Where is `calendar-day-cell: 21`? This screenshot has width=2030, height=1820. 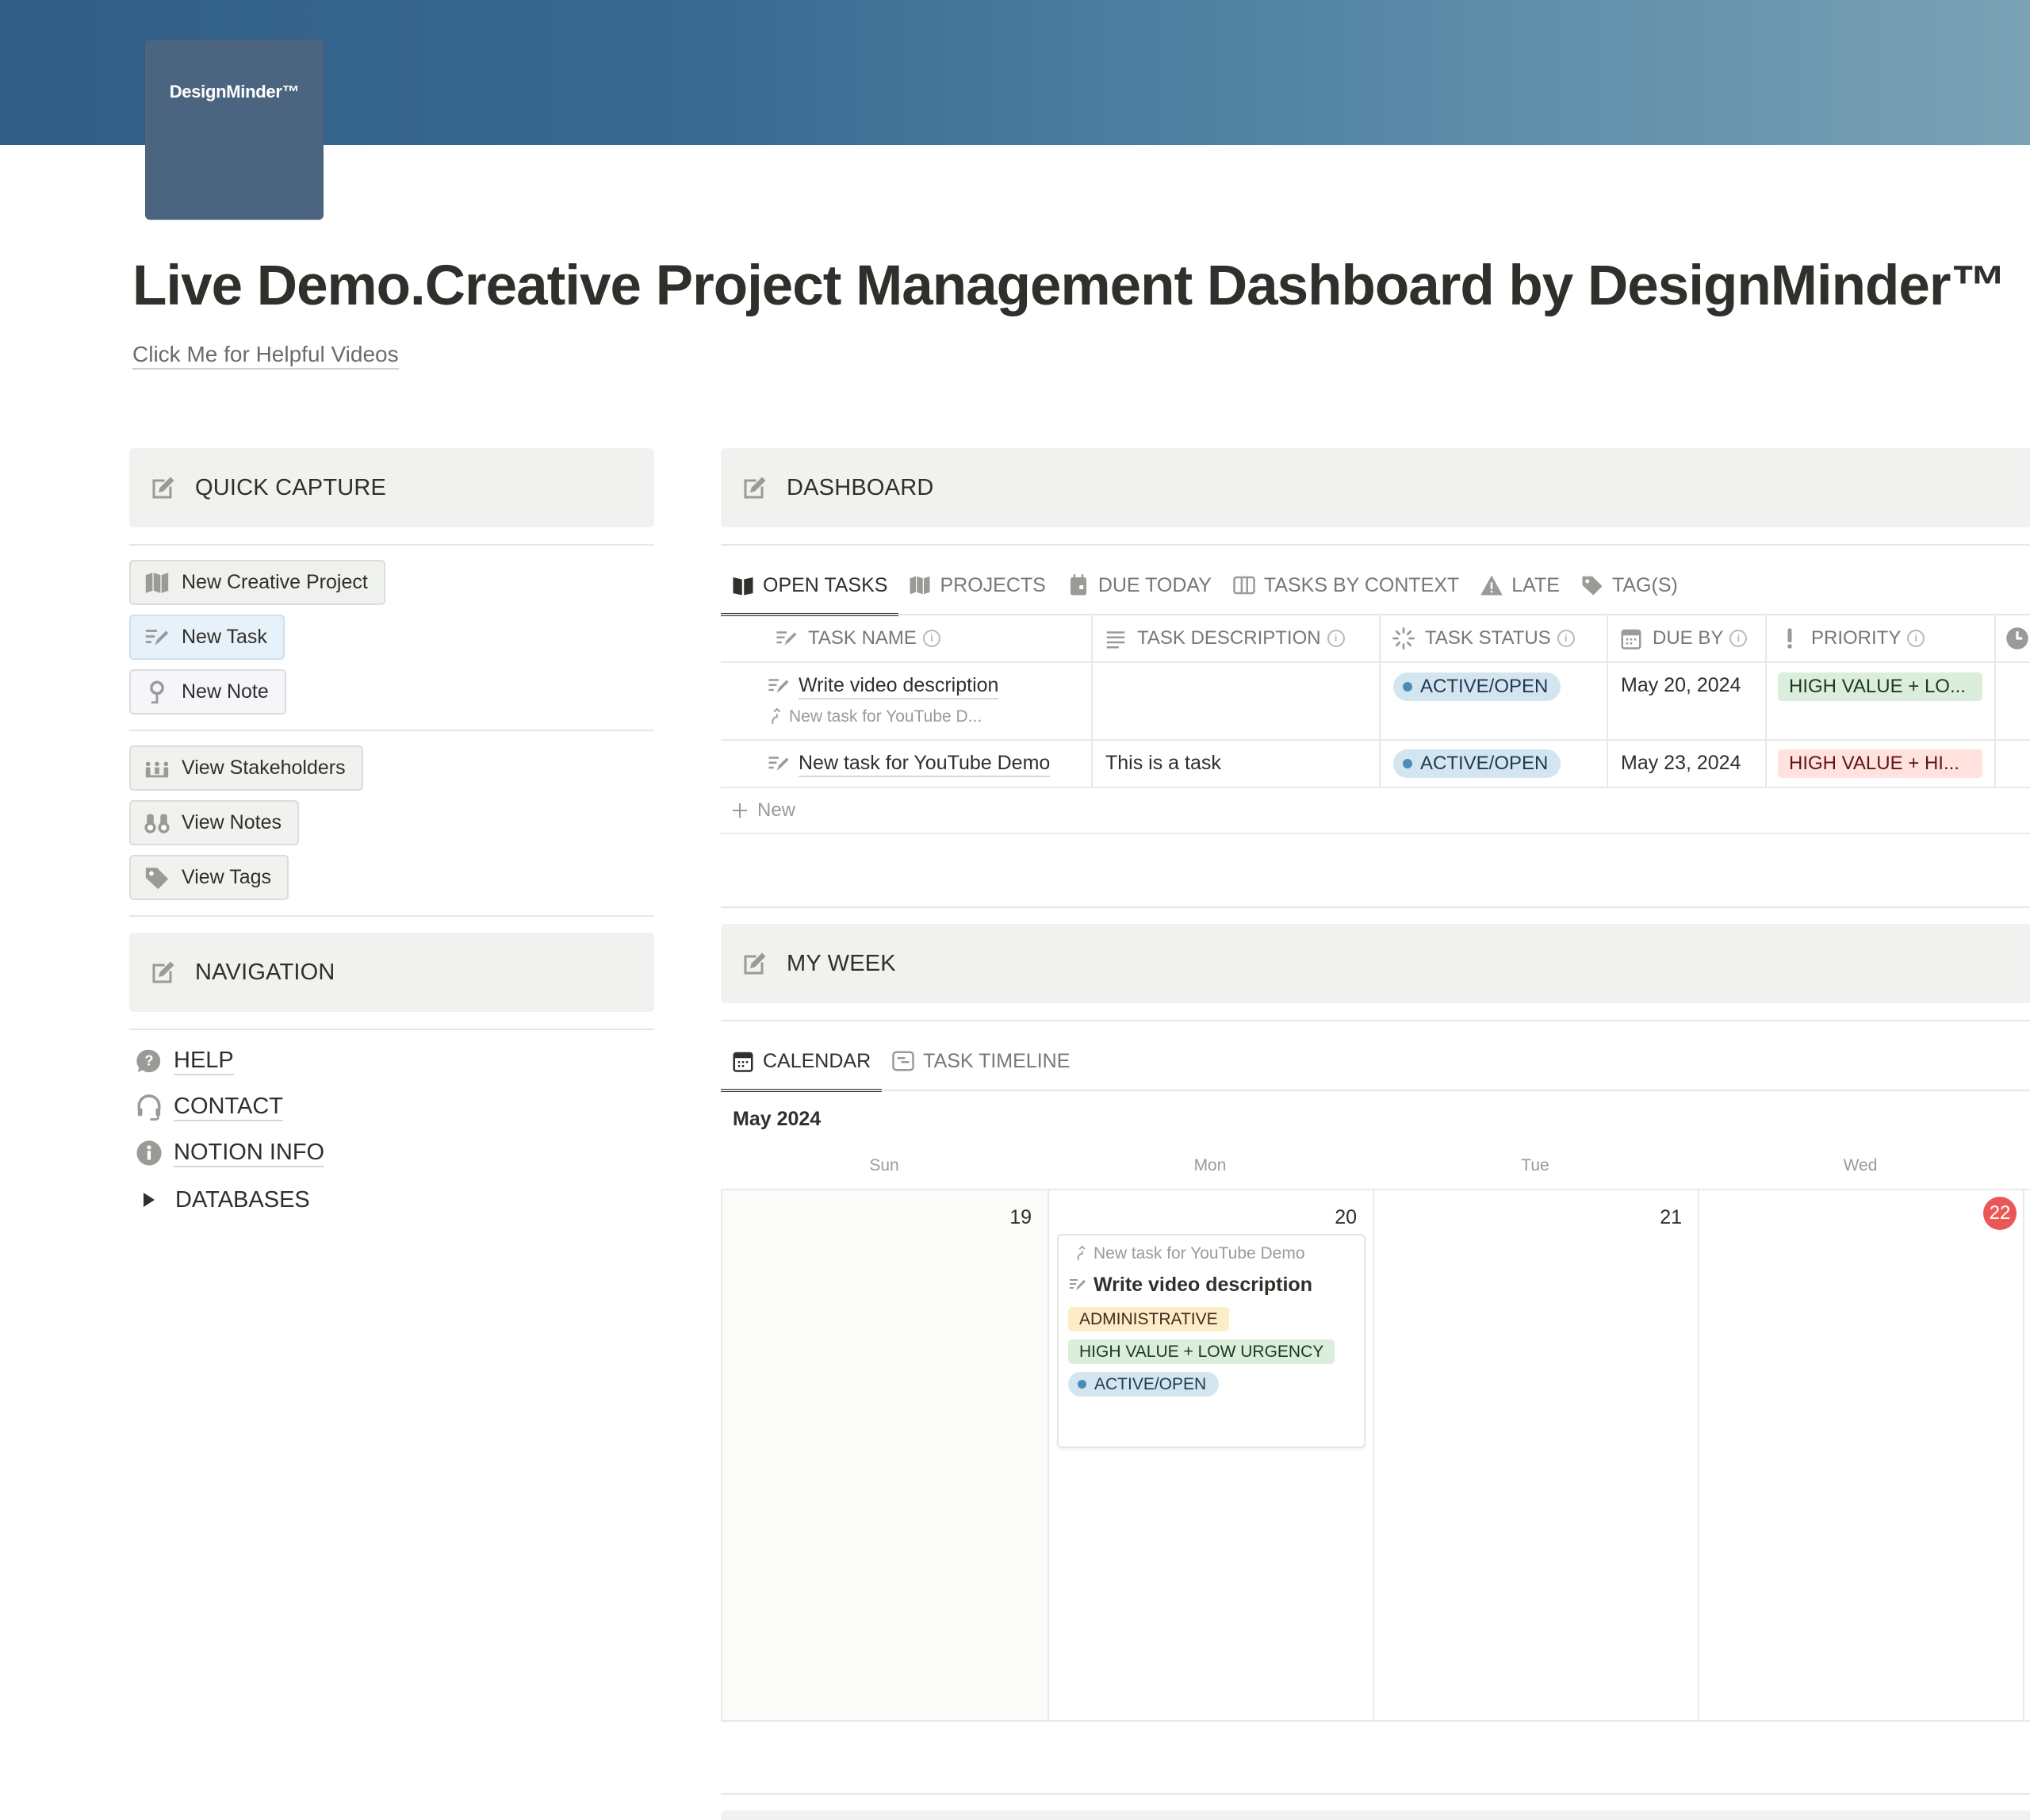 calendar-day-cell: 21 is located at coordinates (1535, 1455).